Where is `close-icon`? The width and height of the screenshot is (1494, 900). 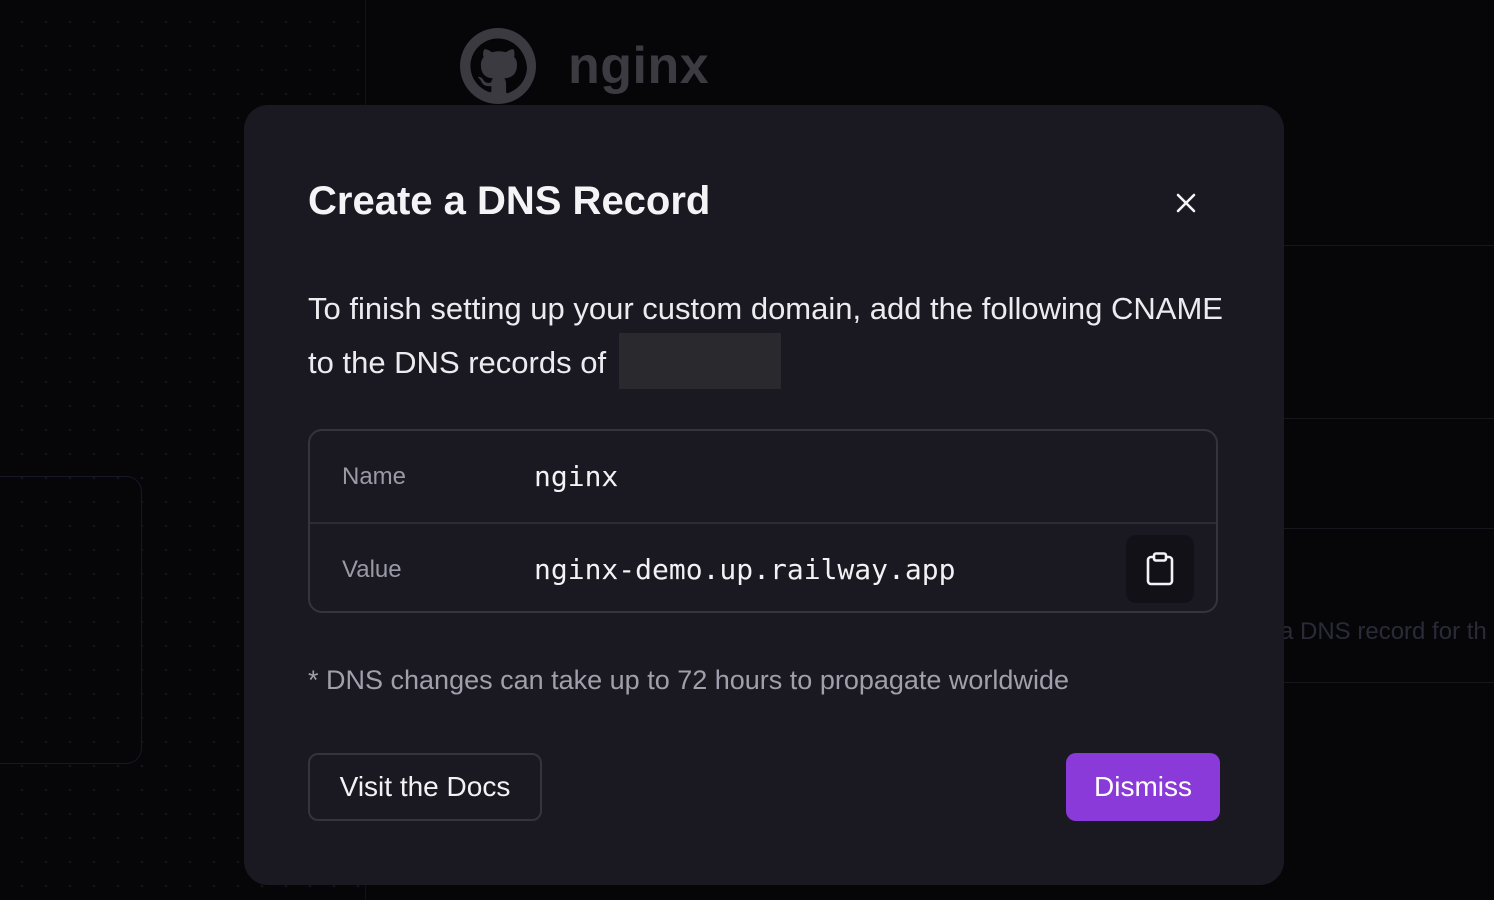
close-icon is located at coordinates (1186, 203).